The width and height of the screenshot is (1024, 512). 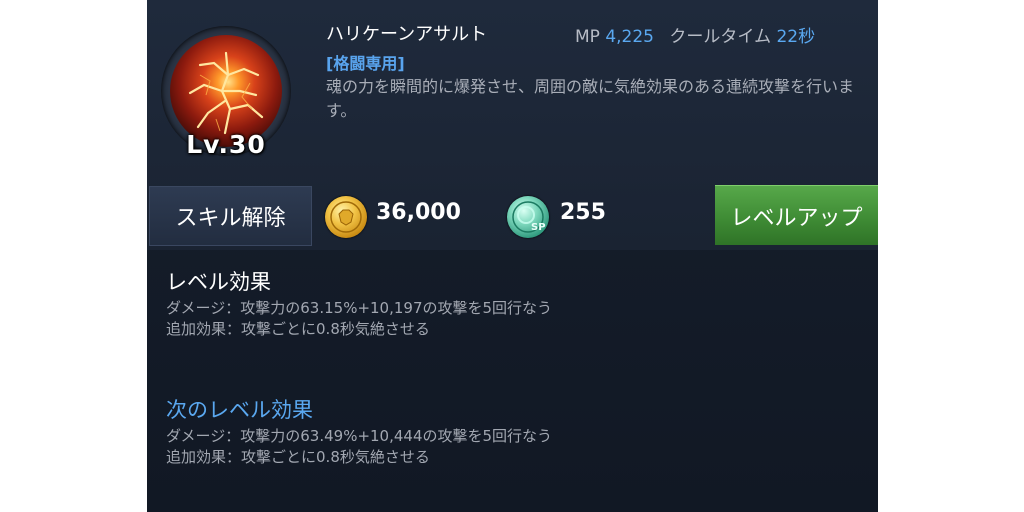 I want to click on next-level-effect-title: 次のレベル効果, so click(x=239, y=410).